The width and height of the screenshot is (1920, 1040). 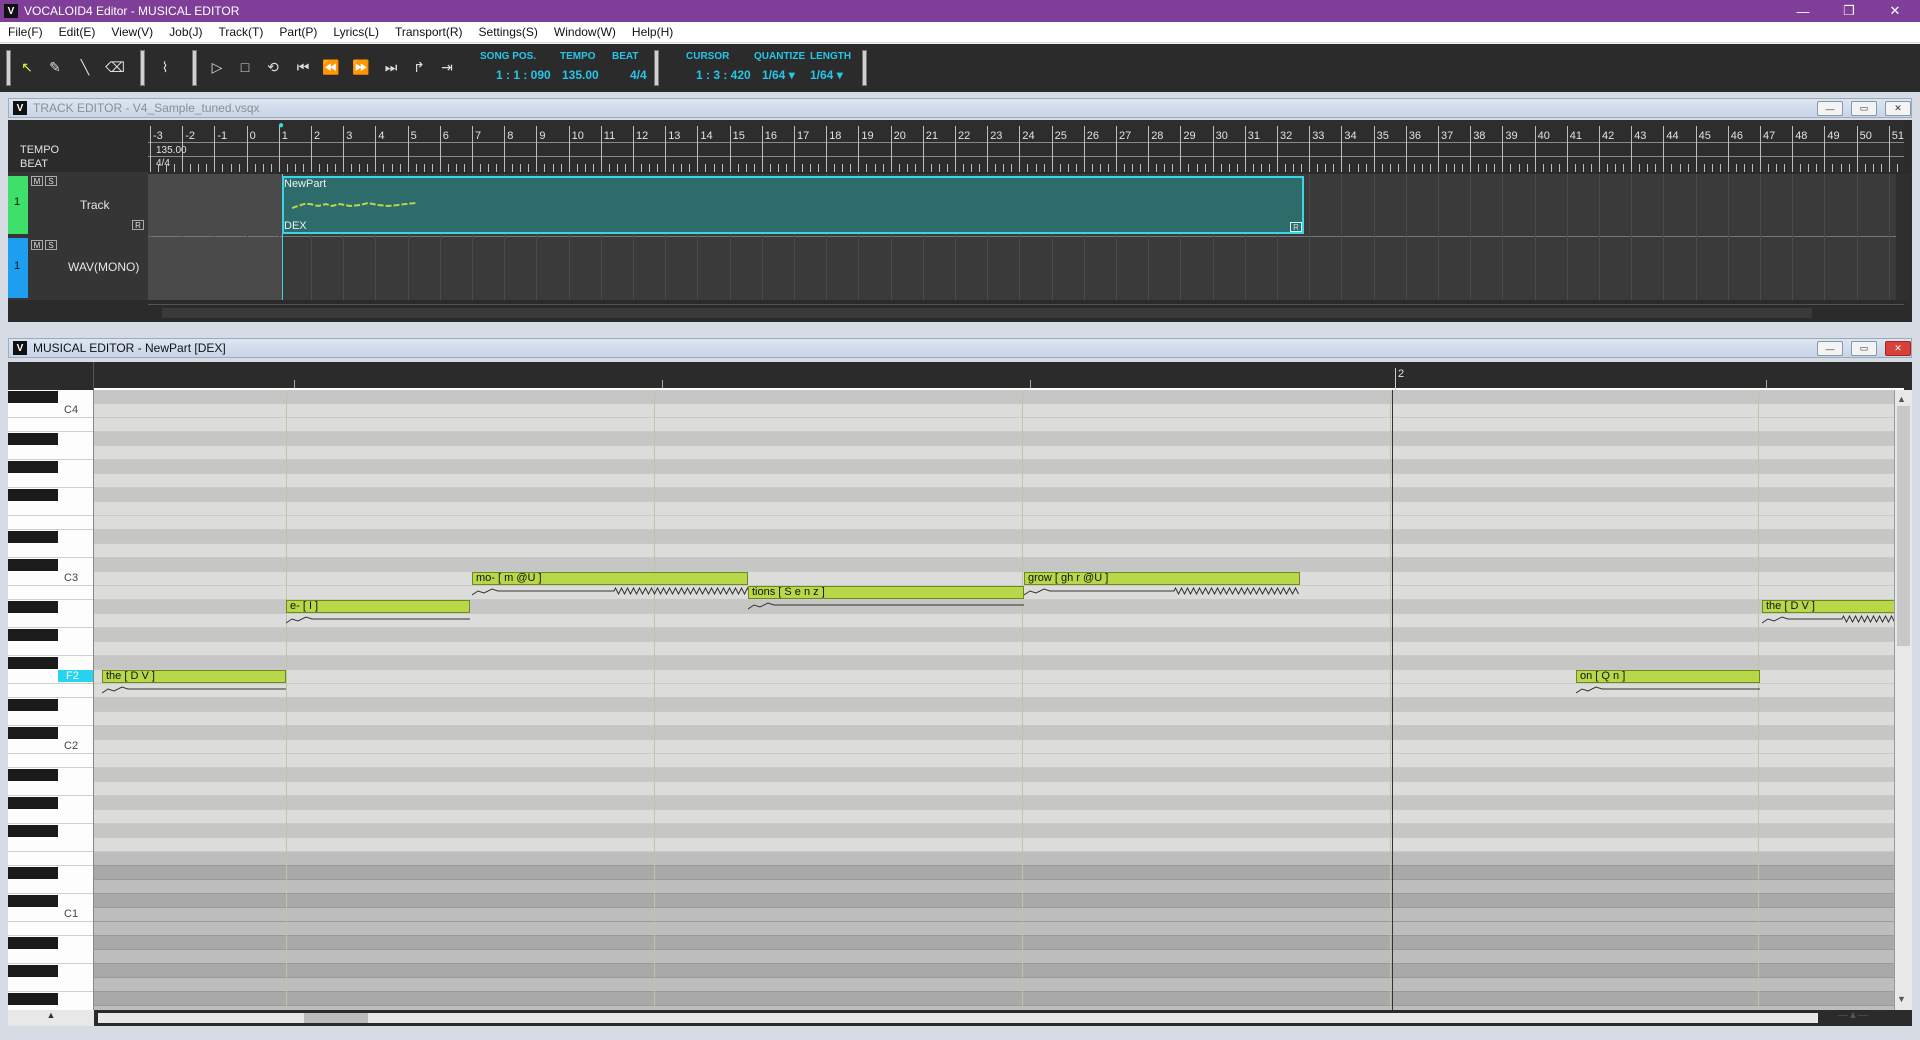 What do you see at coordinates (25, 32) in the screenshot?
I see `menu-file: File(F)` at bounding box center [25, 32].